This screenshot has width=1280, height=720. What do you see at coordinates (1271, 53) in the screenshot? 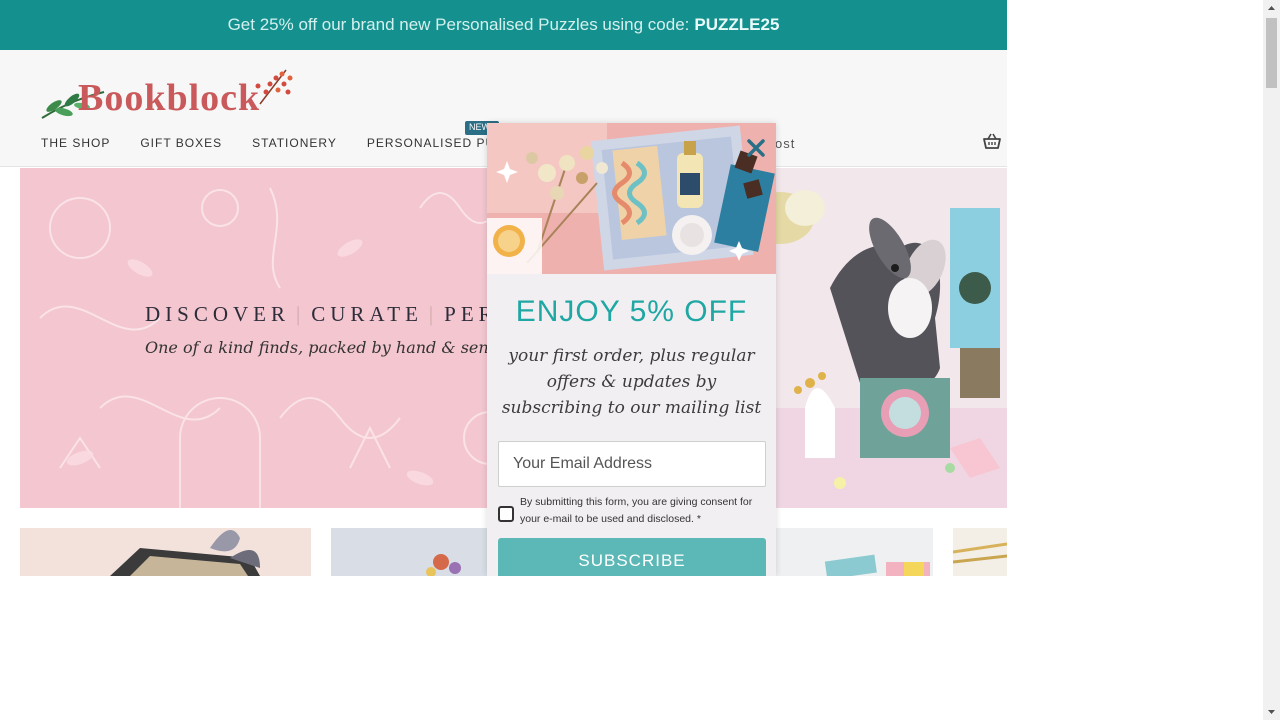
I see `scrollbar-thumb` at bounding box center [1271, 53].